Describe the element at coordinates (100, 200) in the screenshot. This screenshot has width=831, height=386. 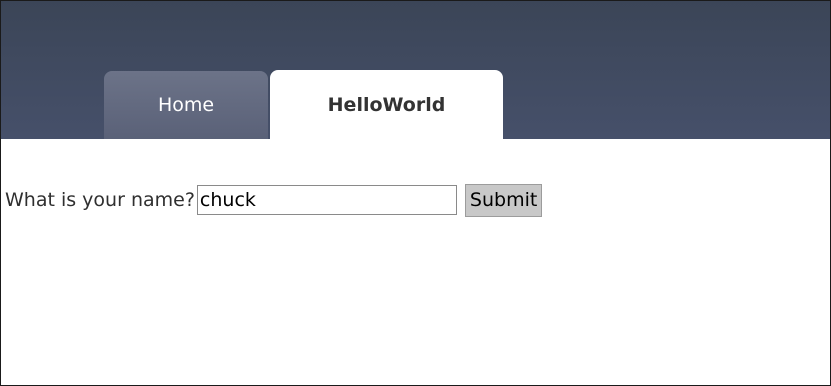
I see `name-question-label: What is your name?` at that location.